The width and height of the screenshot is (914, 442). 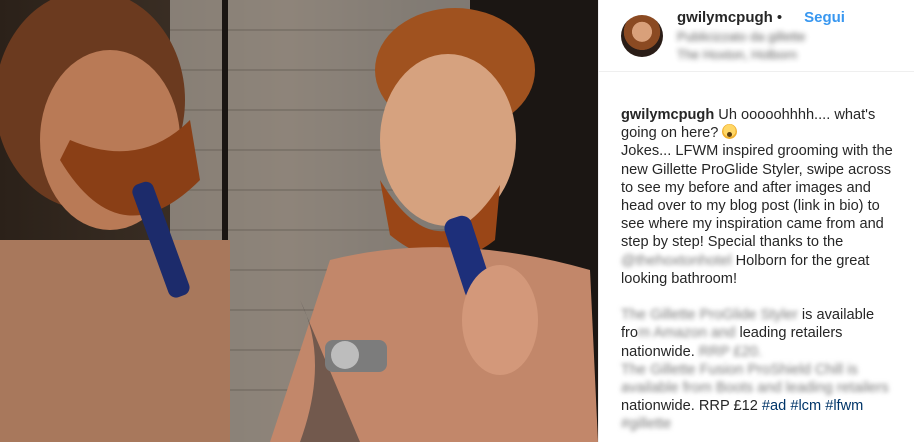 What do you see at coordinates (642, 35) in the screenshot?
I see `avatar` at bounding box center [642, 35].